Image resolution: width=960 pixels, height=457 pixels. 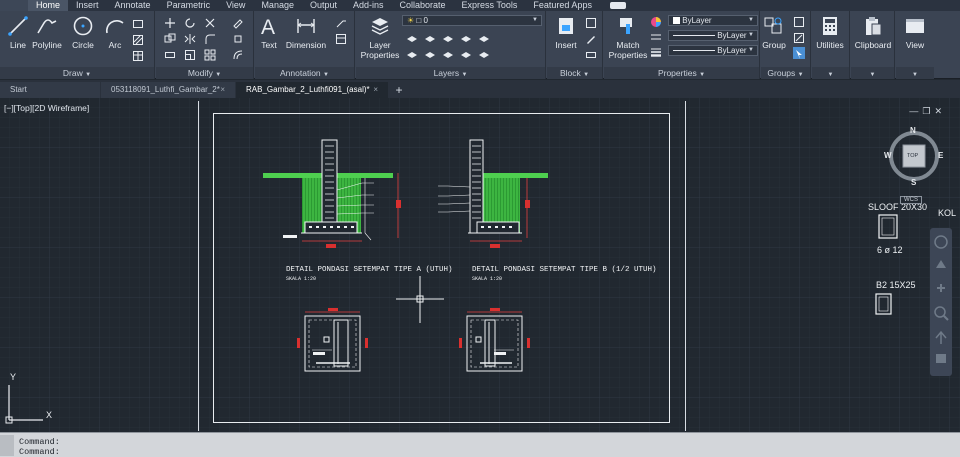 What do you see at coordinates (341, 22) in the screenshot?
I see `leader-icon` at bounding box center [341, 22].